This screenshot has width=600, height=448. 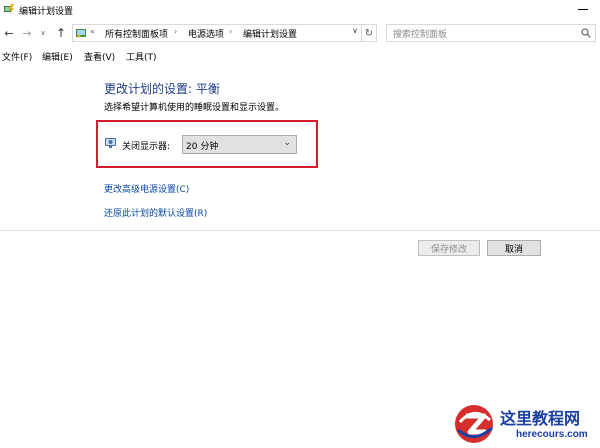 What do you see at coordinates (17, 56) in the screenshot?
I see `menu-file: 文件(F)` at bounding box center [17, 56].